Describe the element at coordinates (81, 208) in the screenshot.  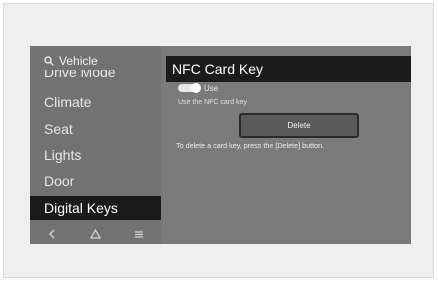
I see `sidebar-item-label: Digital Keys` at that location.